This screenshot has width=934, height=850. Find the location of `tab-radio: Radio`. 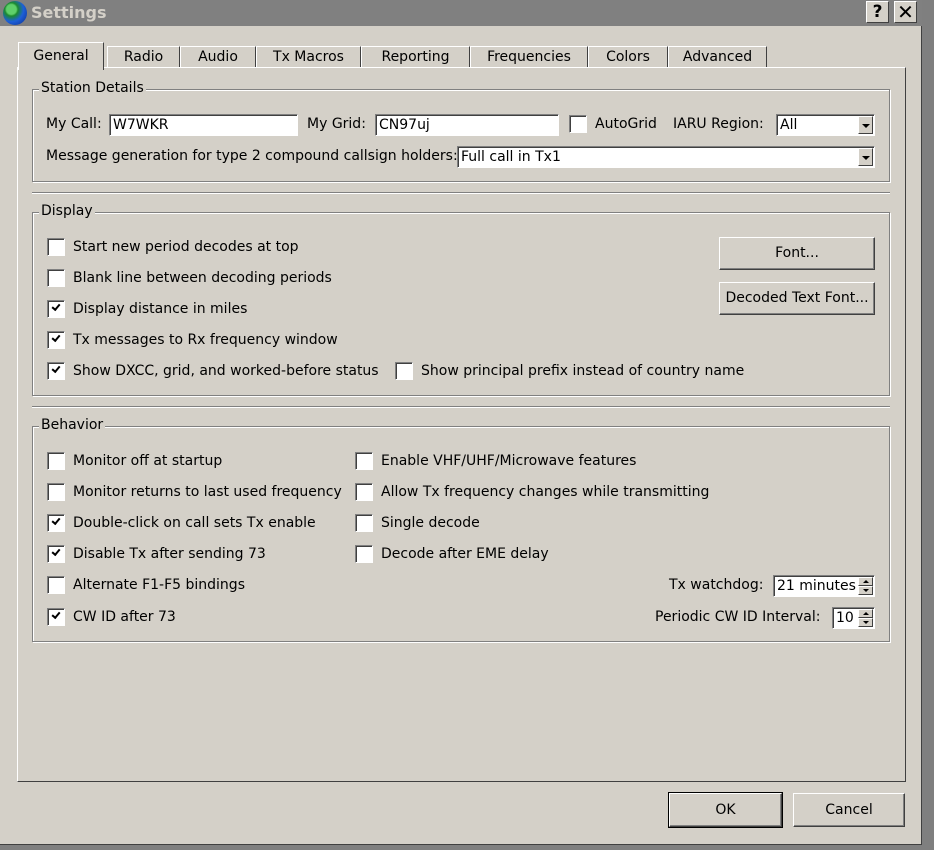

tab-radio: Radio is located at coordinates (143, 57).